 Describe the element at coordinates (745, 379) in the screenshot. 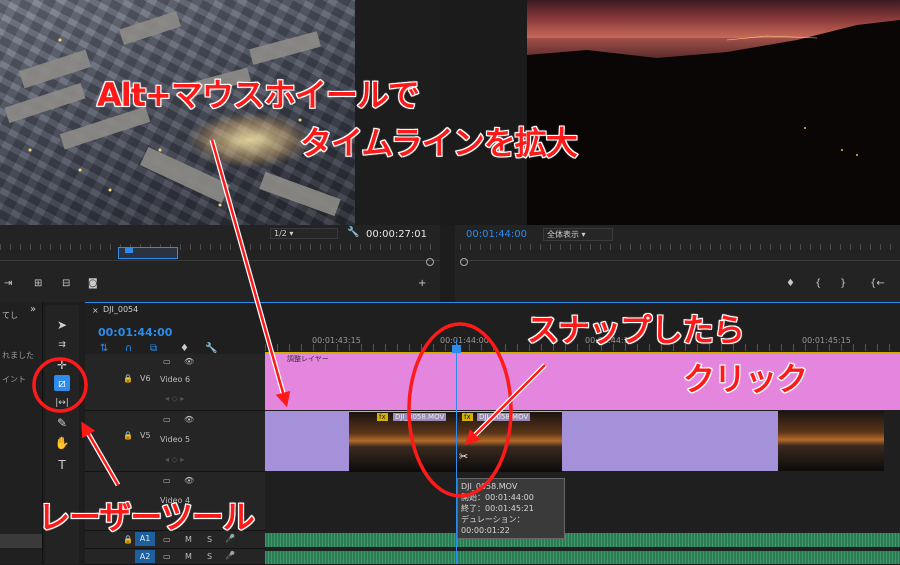

I see `annotation-snap-line2: クリック` at that location.